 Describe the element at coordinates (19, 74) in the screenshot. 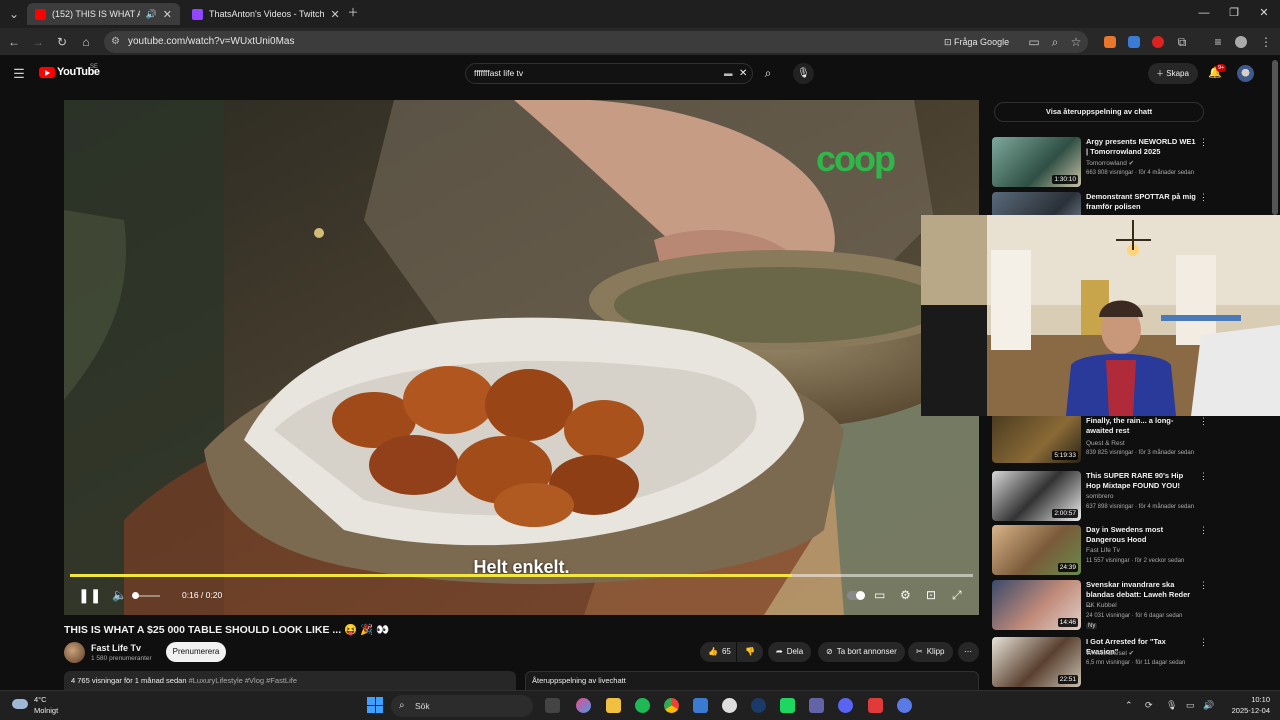

I see `hamburger-menu-icon: ☰` at that location.